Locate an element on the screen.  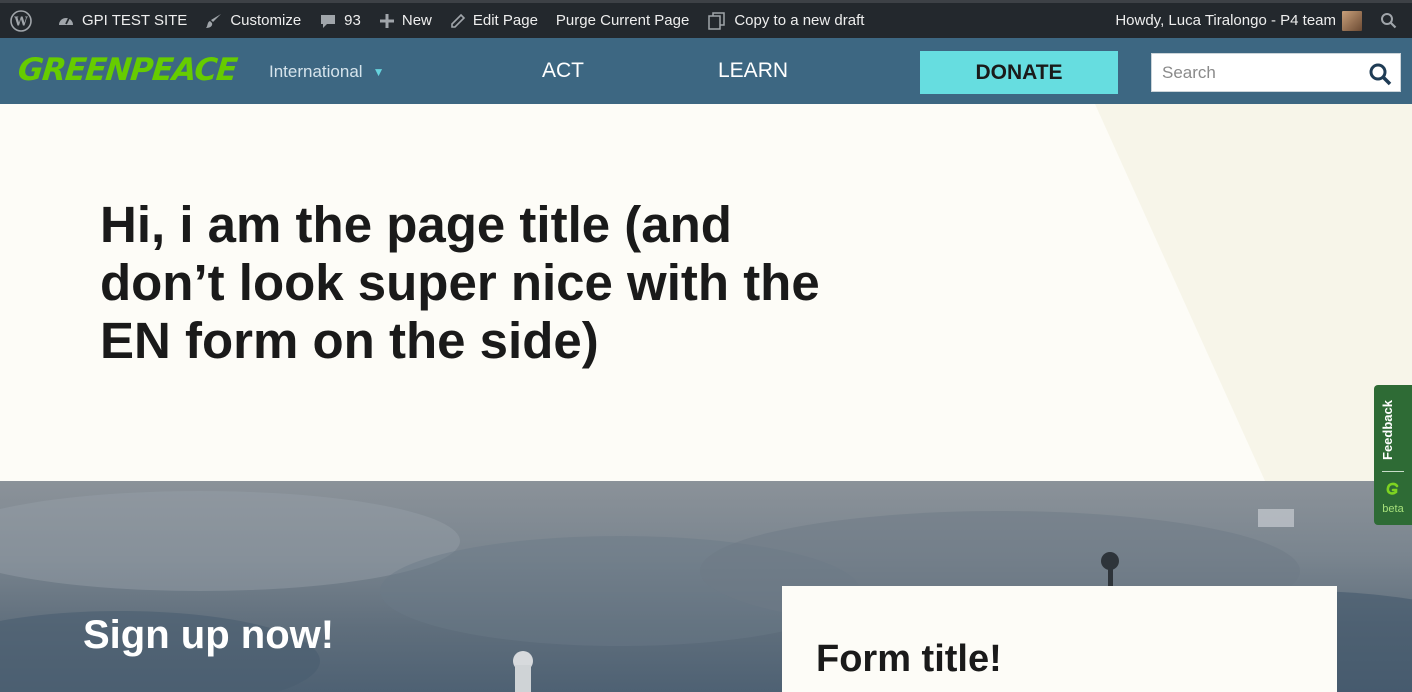
country-label: International is located at coordinates (316, 71).